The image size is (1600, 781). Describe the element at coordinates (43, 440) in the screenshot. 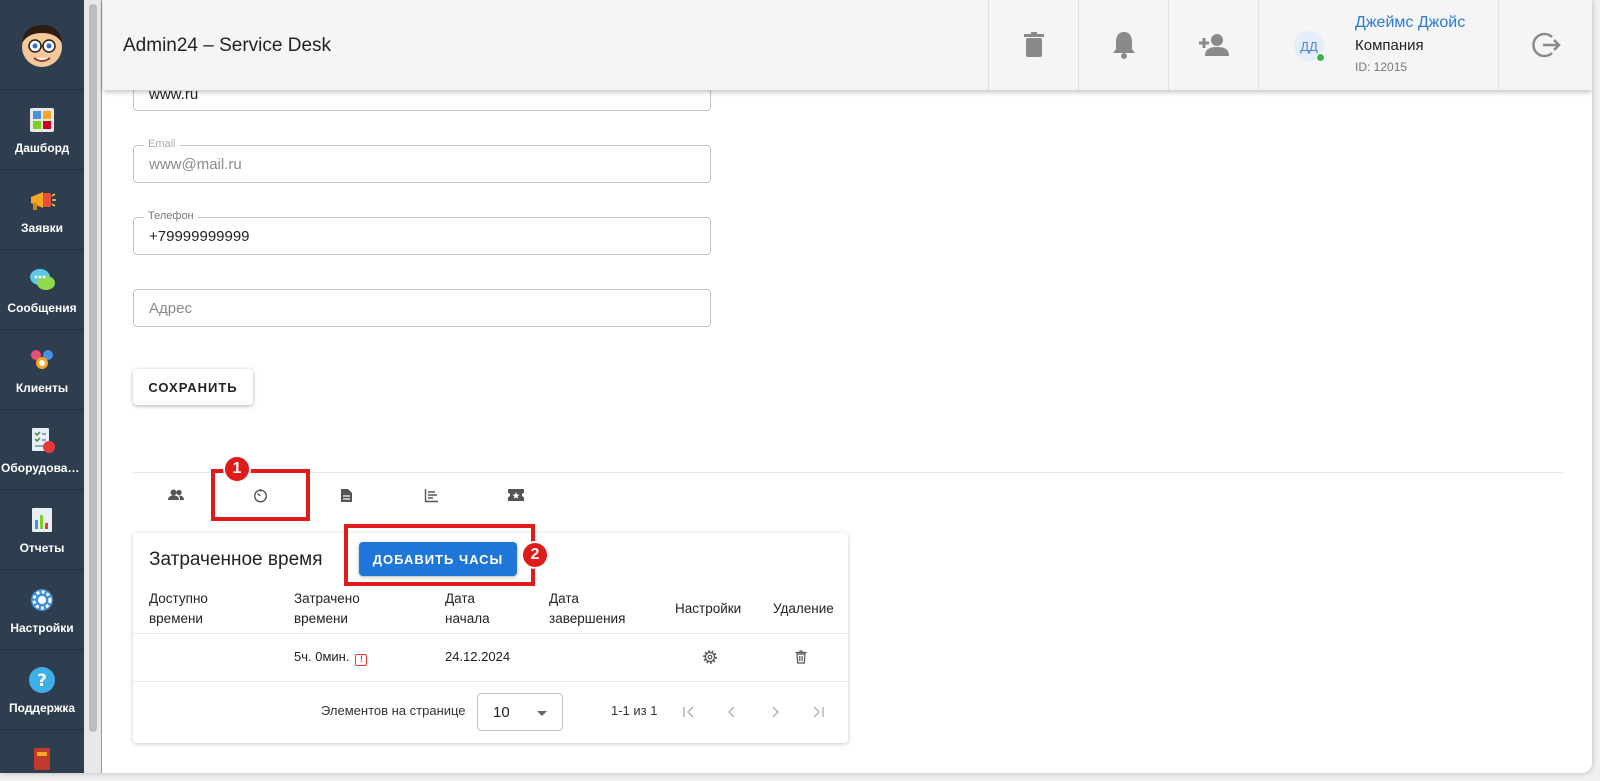

I see `checklist-icon` at that location.